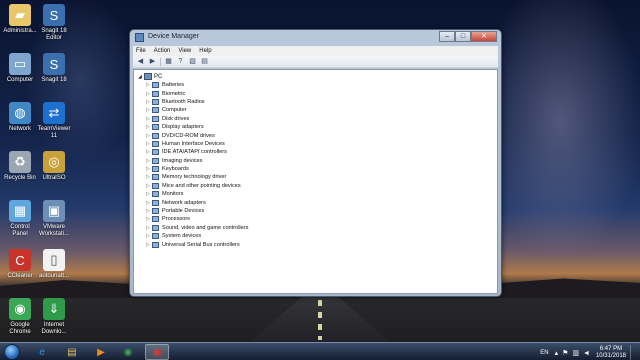 This screenshot has height=360, width=640. I want to click on usb-icon, so click(155, 244).